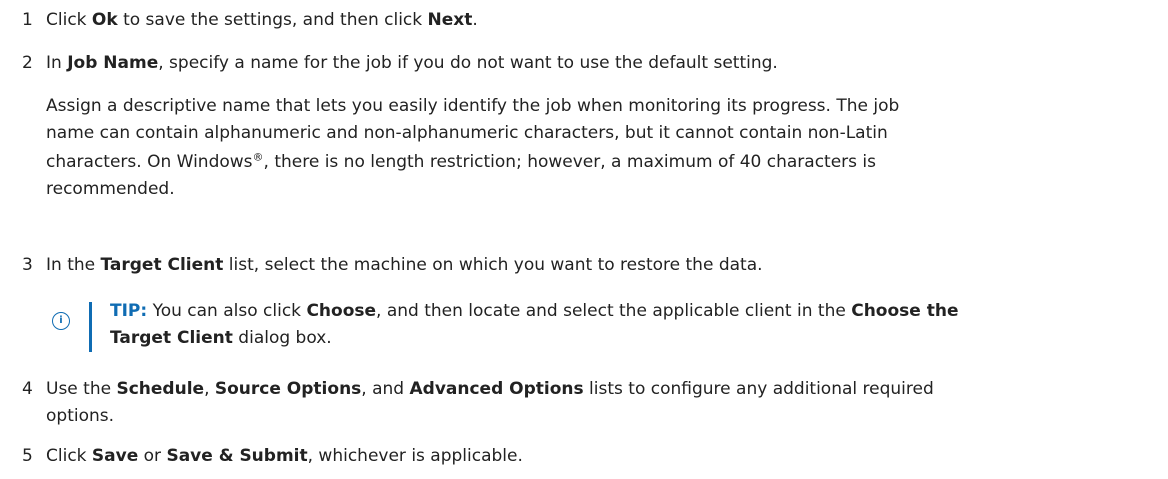 Image resolution: width=1168 pixels, height=479 pixels. I want to click on ok-button-ref: Ok, so click(104, 20).